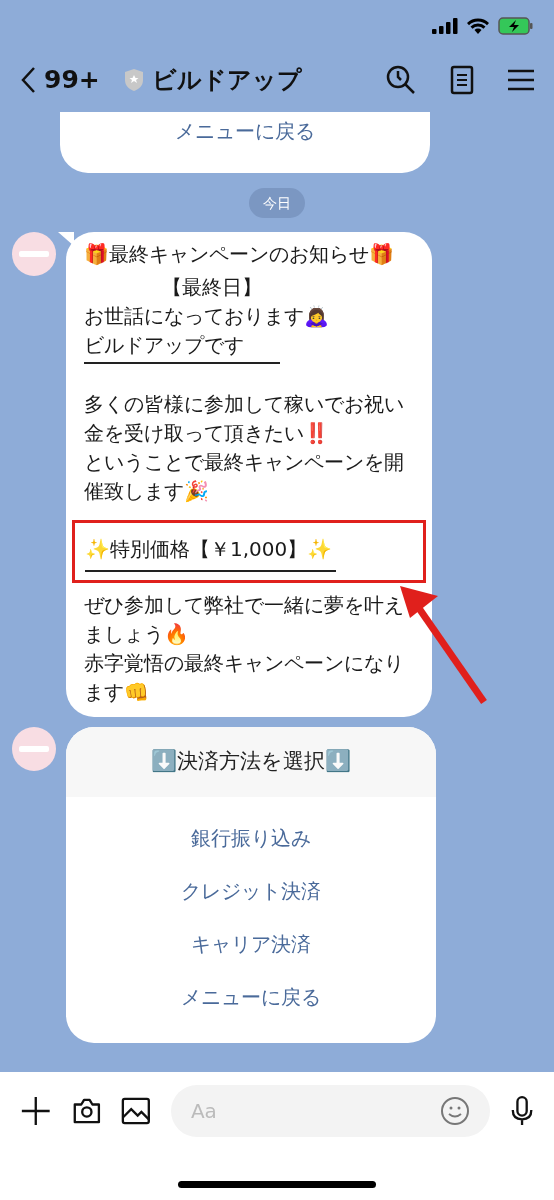 The image size is (554, 1200). Describe the element at coordinates (133, 80) in the screenshot. I see `shield-icon` at that location.